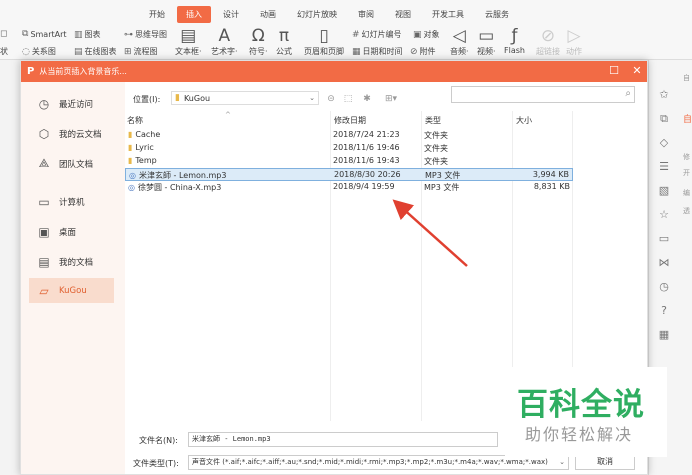 The height and width of the screenshot is (475, 692). Describe the element at coordinates (426, 34) in the screenshot. I see `object-button: ▣ 对象` at that location.